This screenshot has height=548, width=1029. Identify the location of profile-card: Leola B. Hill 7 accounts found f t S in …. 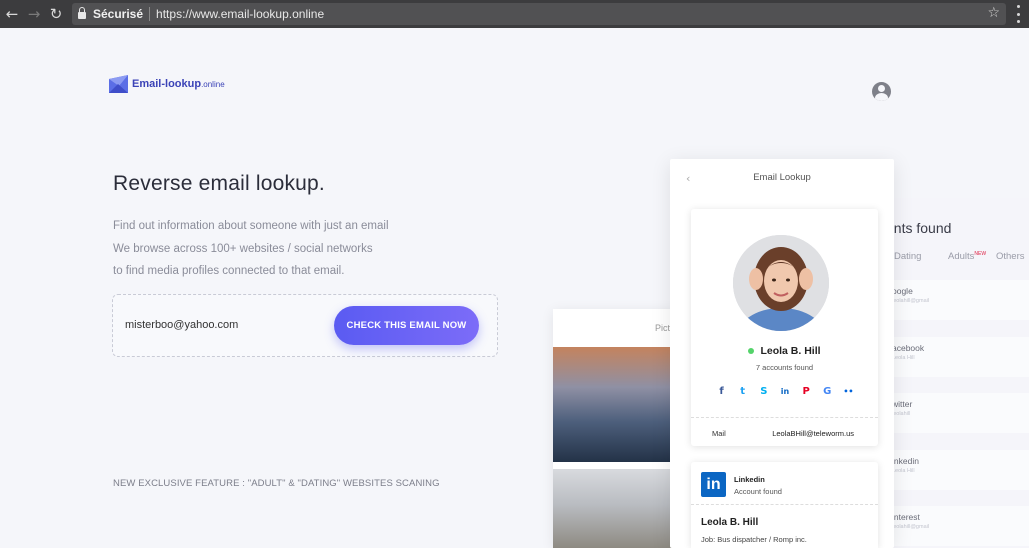
(784, 327).